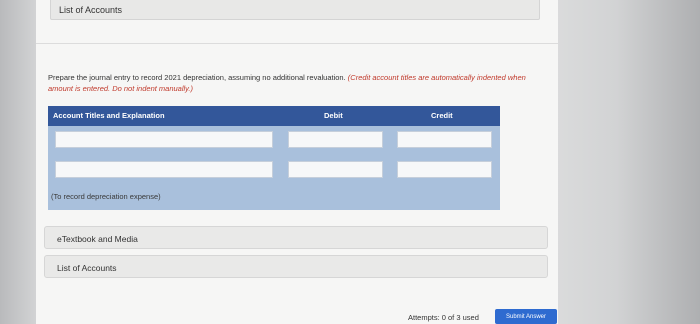 The width and height of the screenshot is (700, 324). I want to click on submit-answer-button: Submit Answer, so click(526, 316).